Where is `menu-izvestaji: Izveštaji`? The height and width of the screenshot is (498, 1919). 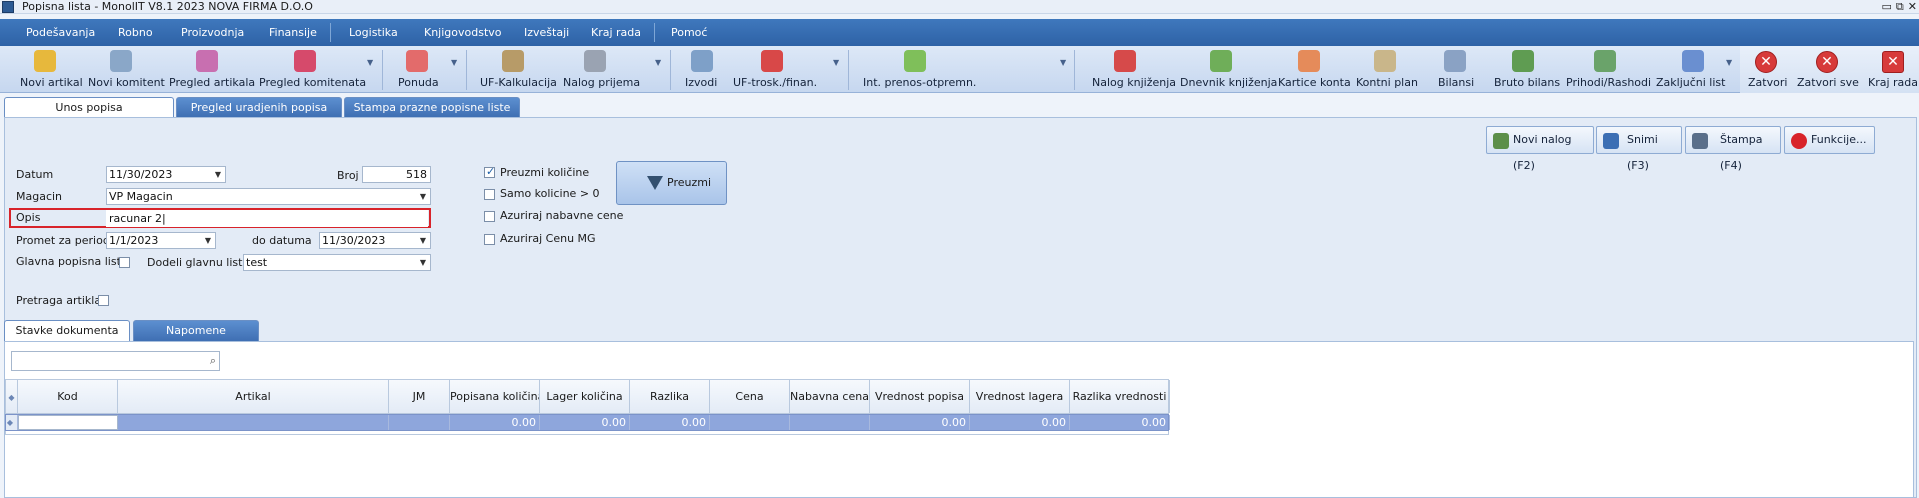 menu-izvestaji: Izveštaji is located at coordinates (546, 32).